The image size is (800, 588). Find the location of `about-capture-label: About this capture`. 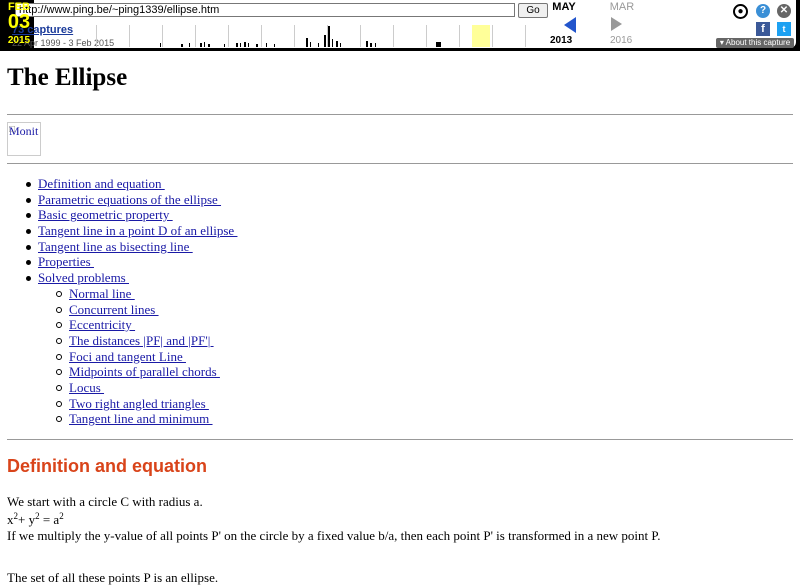

about-capture-label: About this capture is located at coordinates (758, 42).